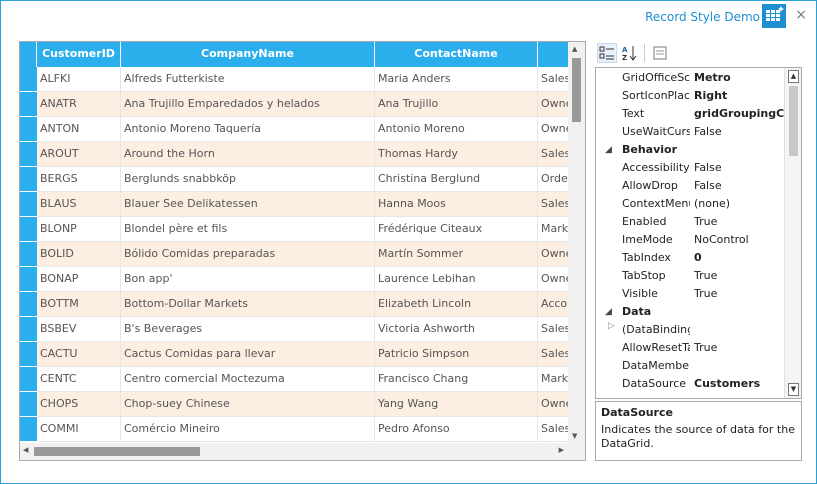 The height and width of the screenshot is (484, 817). I want to click on property-list-scrollbar: ▲ ▼, so click(792, 233).